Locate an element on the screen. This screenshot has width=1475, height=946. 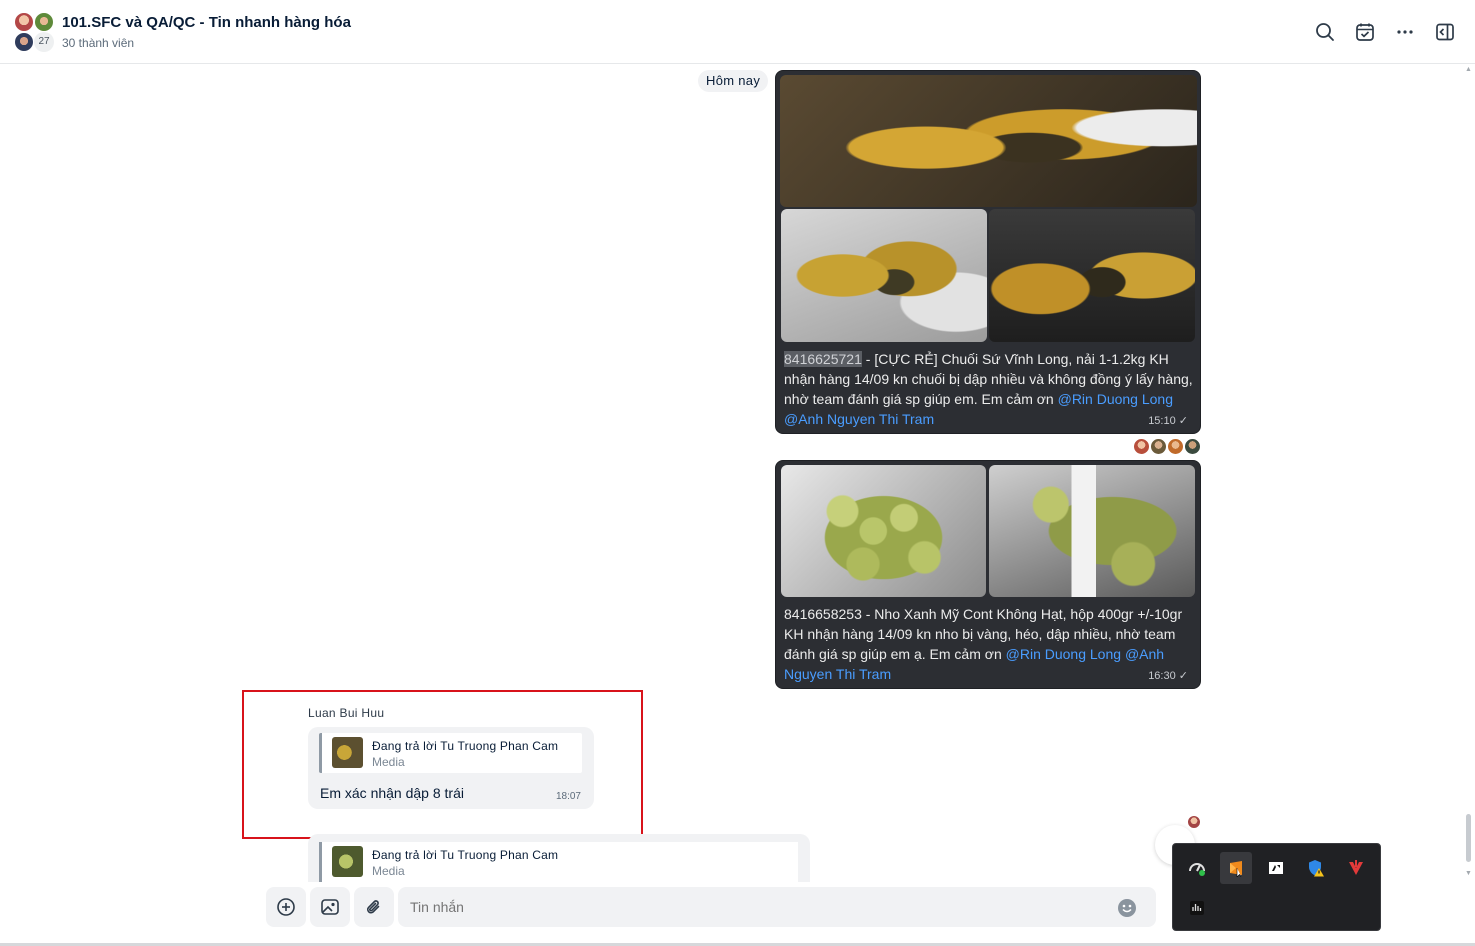
message-time: 15:10 ✓ is located at coordinates (1168, 421).